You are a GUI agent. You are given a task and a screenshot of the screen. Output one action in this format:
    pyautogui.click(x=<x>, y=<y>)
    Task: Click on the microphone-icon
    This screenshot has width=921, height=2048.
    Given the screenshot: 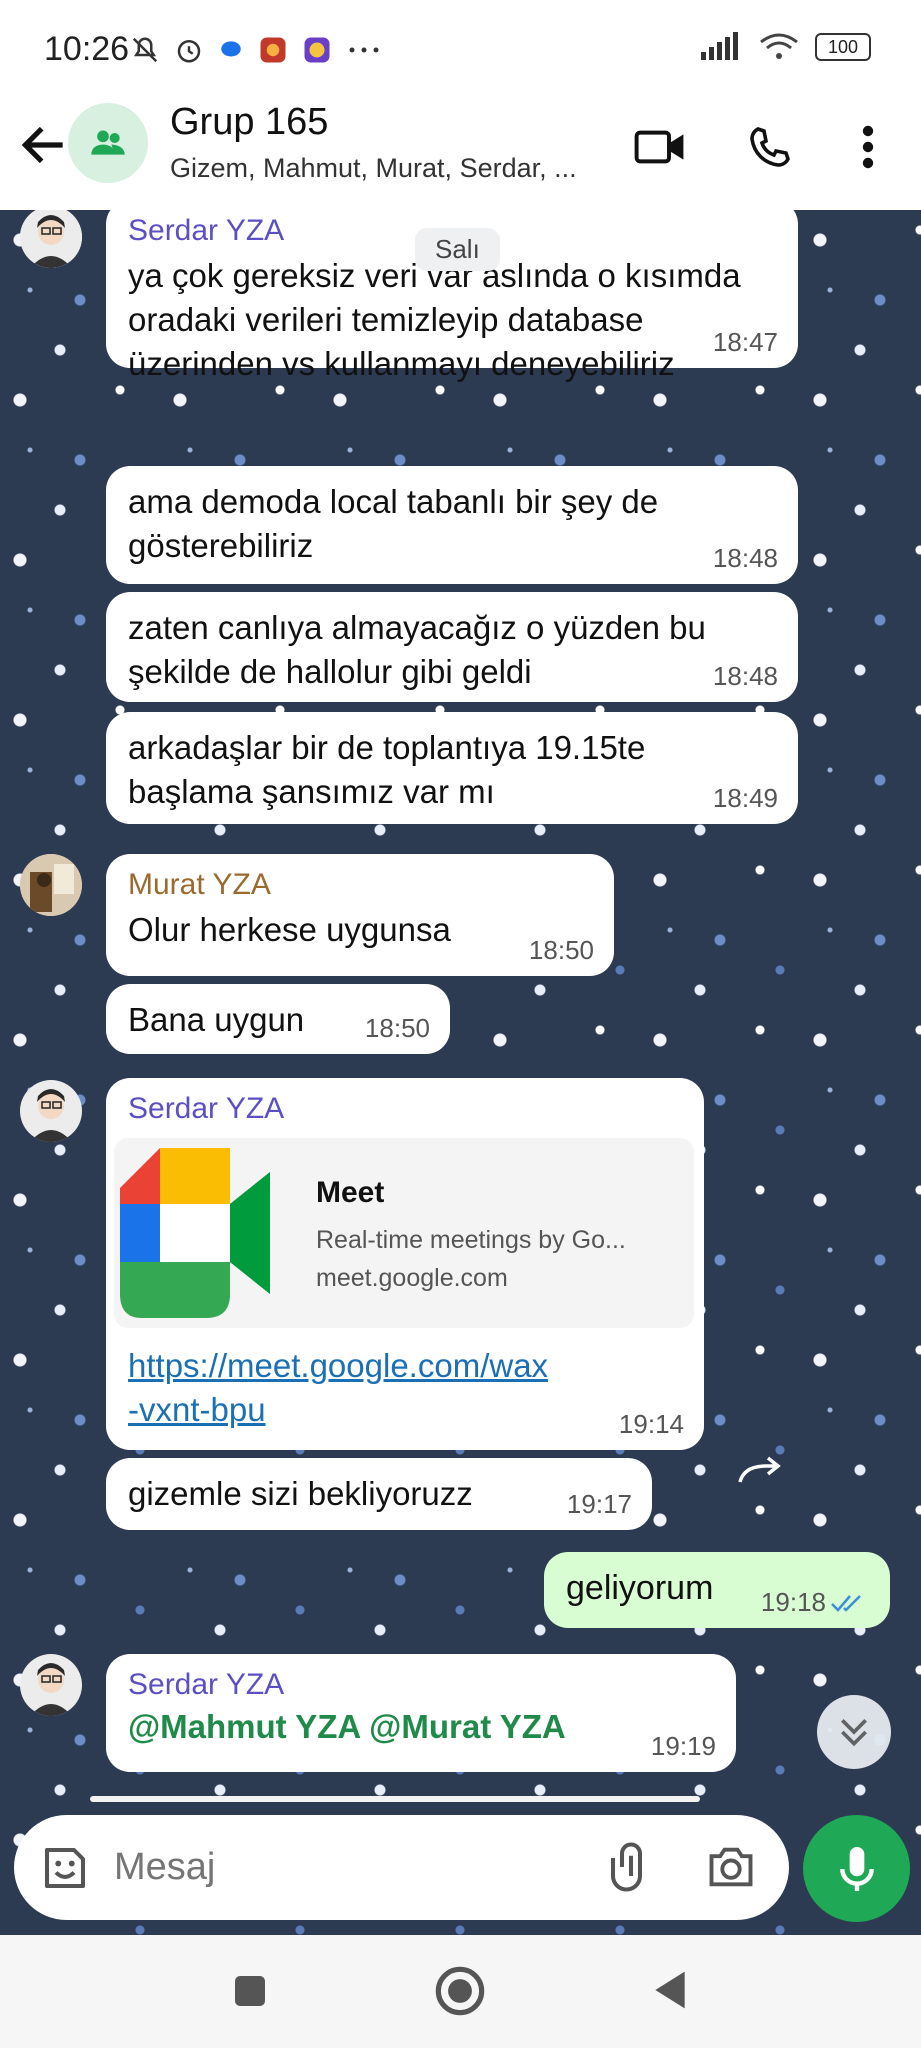 What is the action you would take?
    pyautogui.click(x=856, y=1868)
    